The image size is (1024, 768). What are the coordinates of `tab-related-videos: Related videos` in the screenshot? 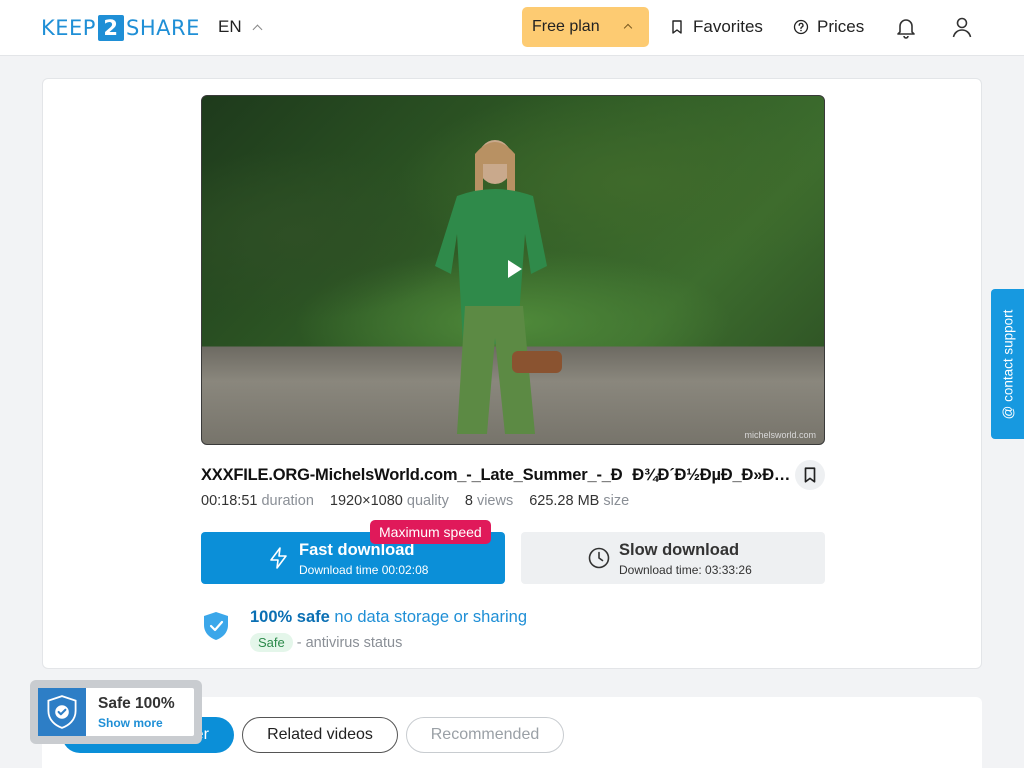 It's located at (320, 735).